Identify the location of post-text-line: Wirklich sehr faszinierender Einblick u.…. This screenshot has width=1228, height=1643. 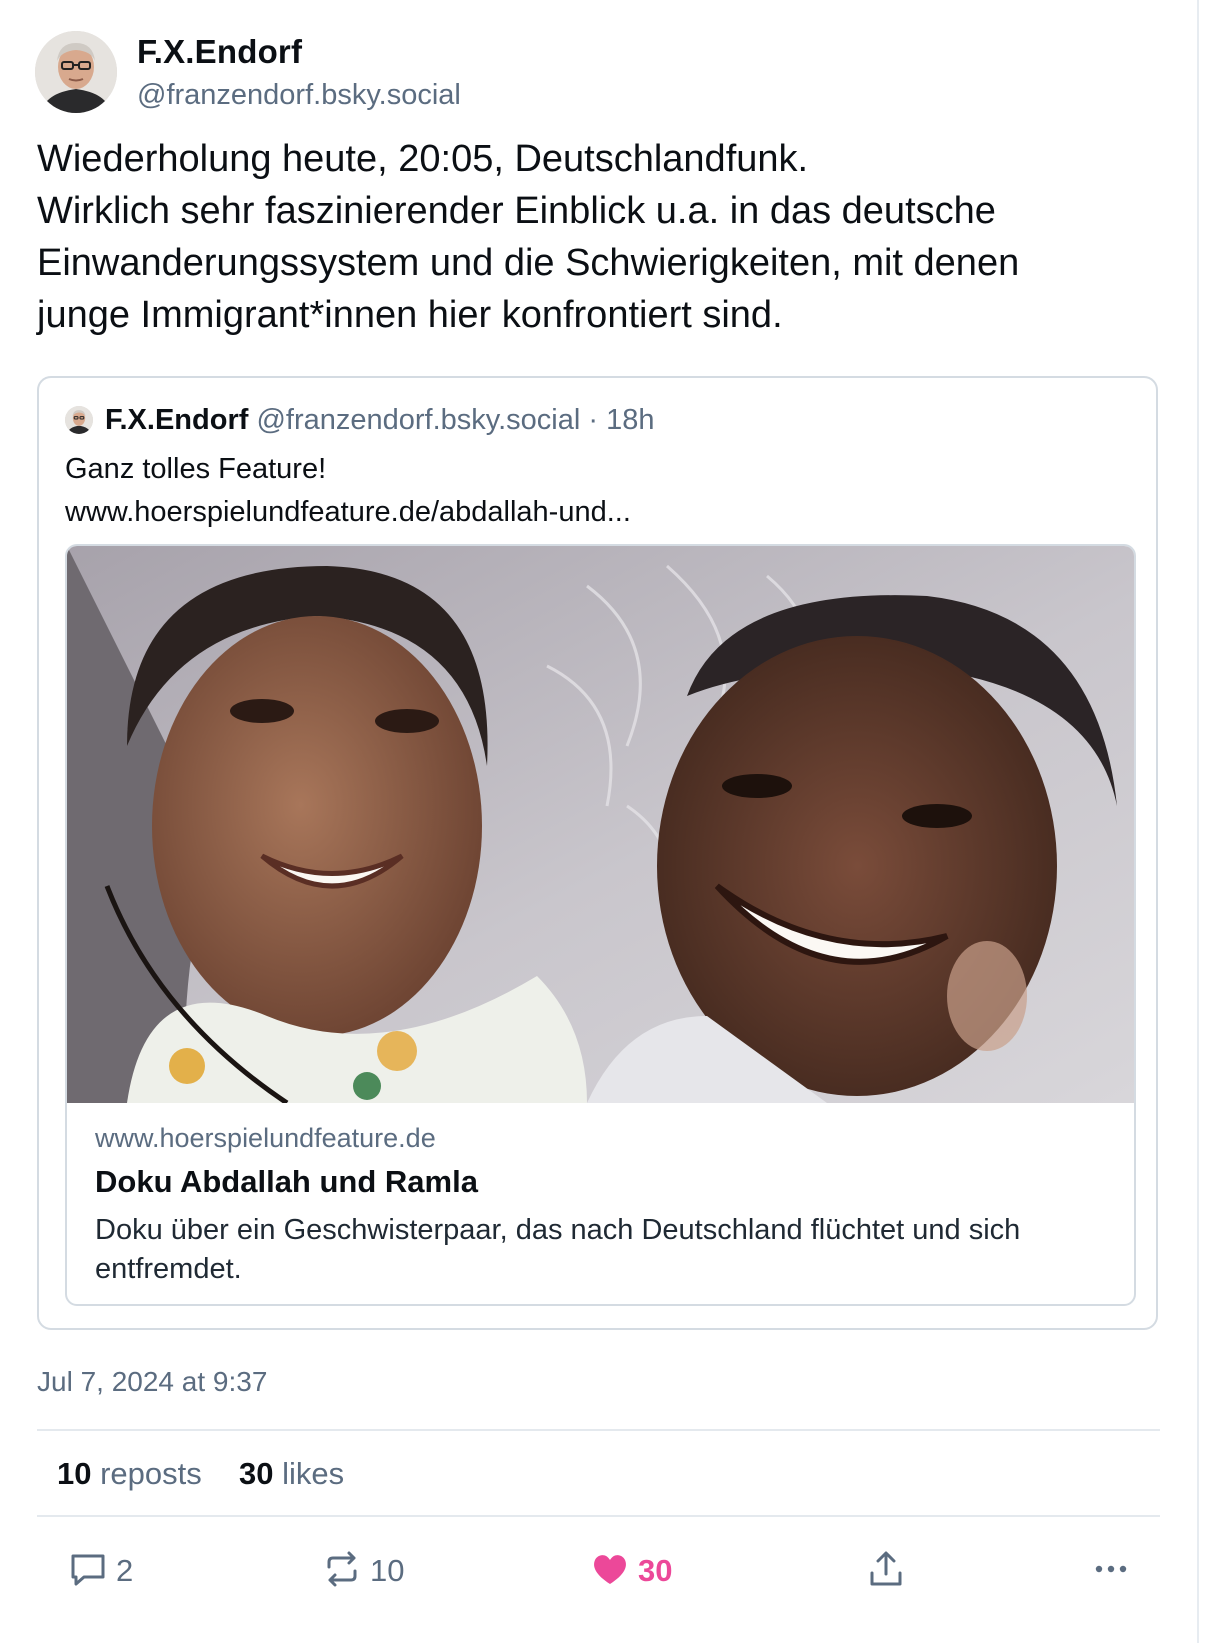
(516, 211).